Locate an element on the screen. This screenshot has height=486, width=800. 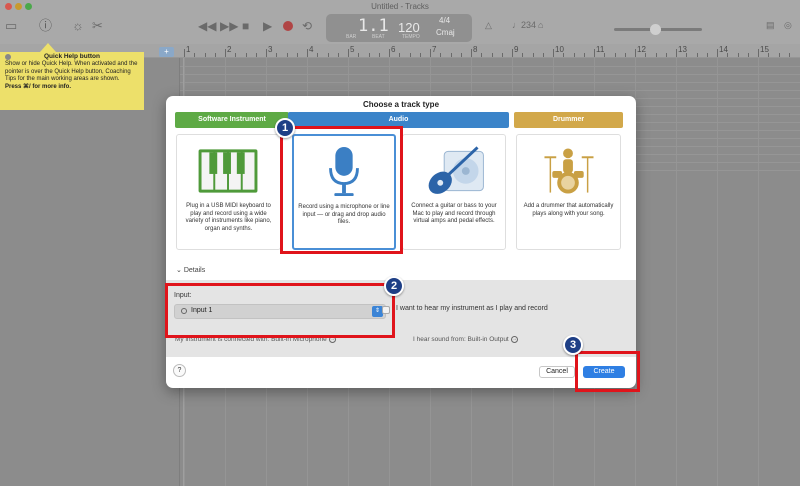
callout-box-create is located at coordinates (607, 371).